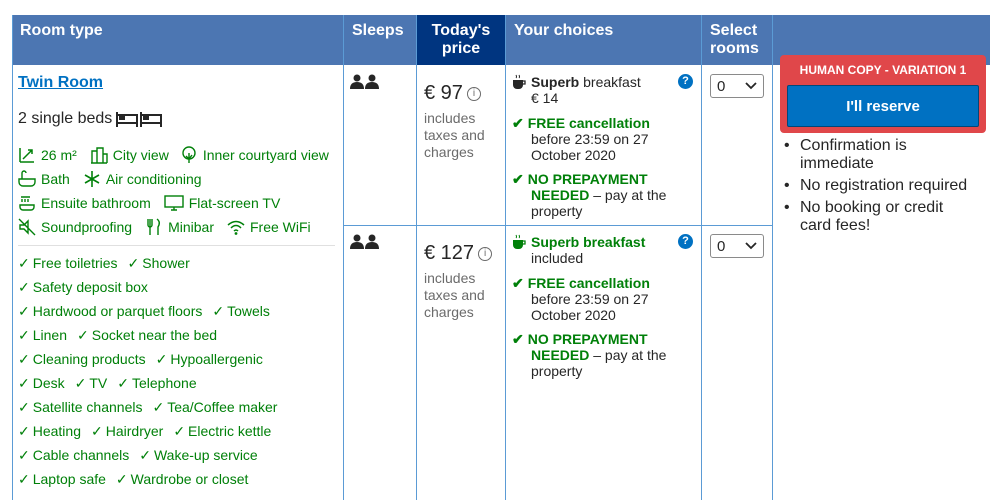  I want to click on benefit-item: • No registration required, so click(884, 186).